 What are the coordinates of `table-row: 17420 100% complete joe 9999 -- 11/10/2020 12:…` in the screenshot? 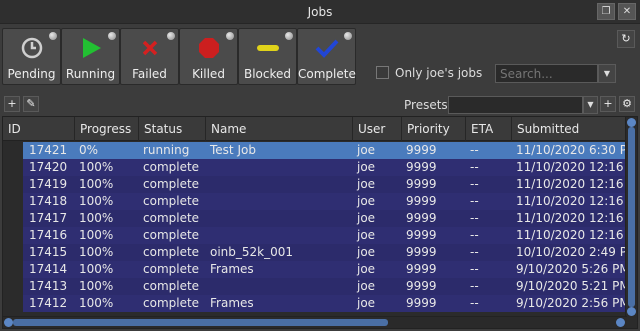 It's located at (315, 167).